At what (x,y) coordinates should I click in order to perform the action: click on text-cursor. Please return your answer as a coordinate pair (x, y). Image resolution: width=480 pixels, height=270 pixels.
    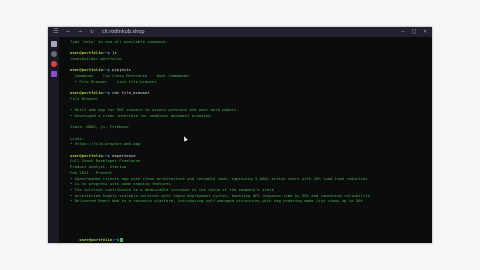
    Looking at the image, I should click on (121, 240).